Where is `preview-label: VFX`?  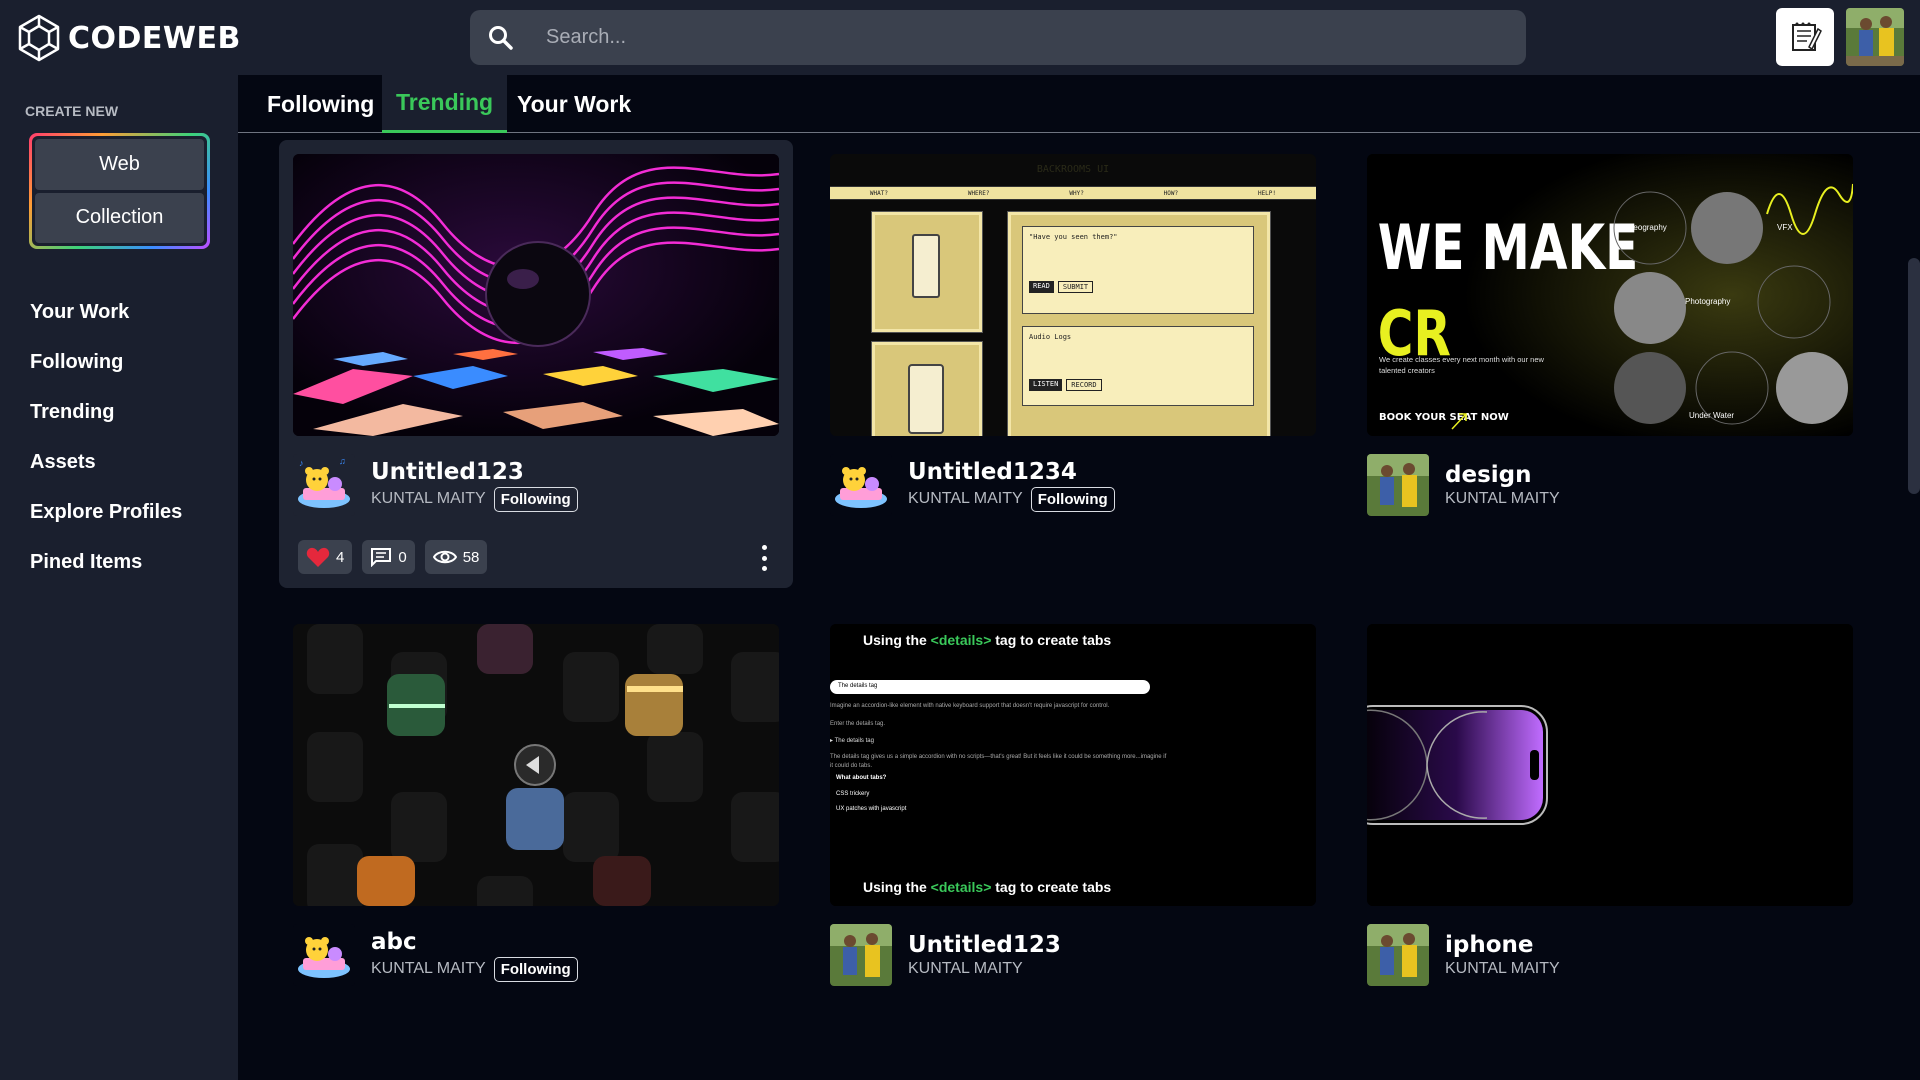 preview-label: VFX is located at coordinates (1785, 227).